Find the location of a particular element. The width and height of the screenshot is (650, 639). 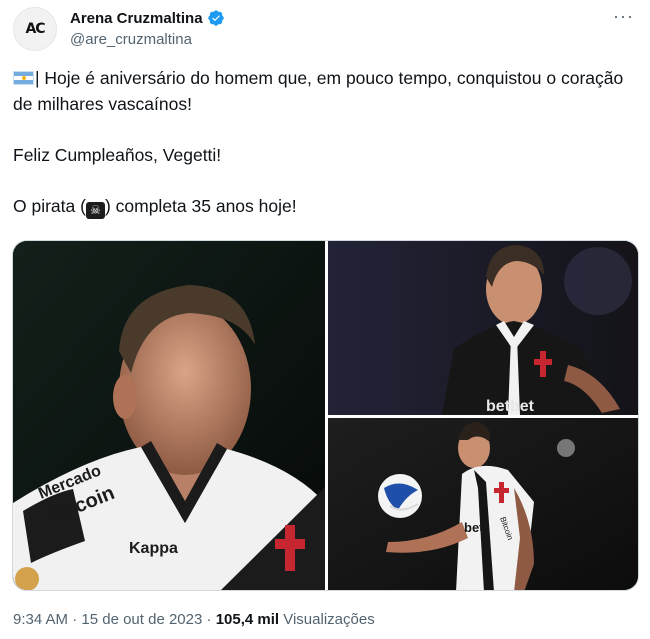

pirate-flag-icon: ☠ is located at coordinates (95, 210).